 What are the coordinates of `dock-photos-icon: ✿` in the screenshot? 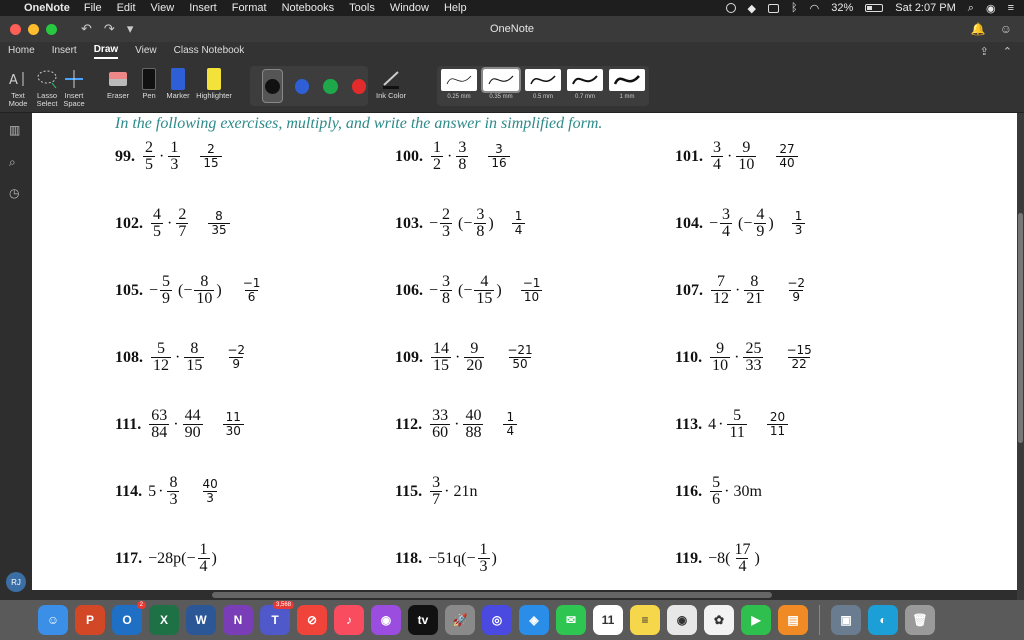 It's located at (719, 620).